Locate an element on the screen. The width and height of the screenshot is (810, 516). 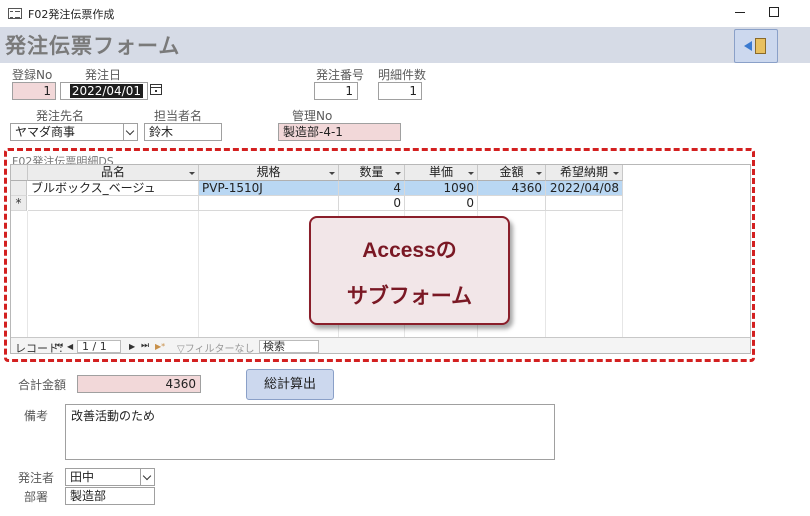
cell-qty: 4 is located at coordinates (372, 188).